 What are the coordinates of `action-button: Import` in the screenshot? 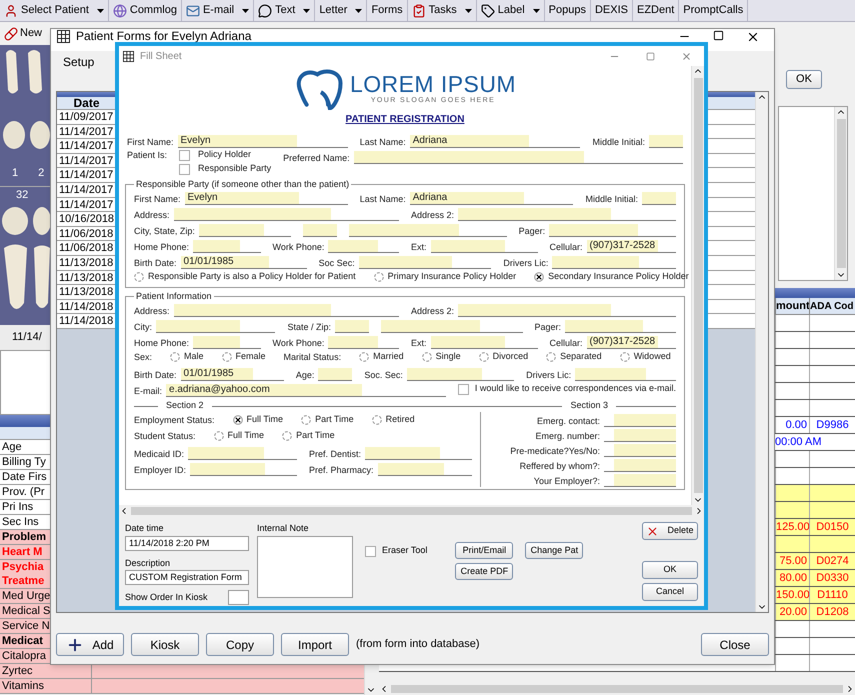 It's located at (315, 644).